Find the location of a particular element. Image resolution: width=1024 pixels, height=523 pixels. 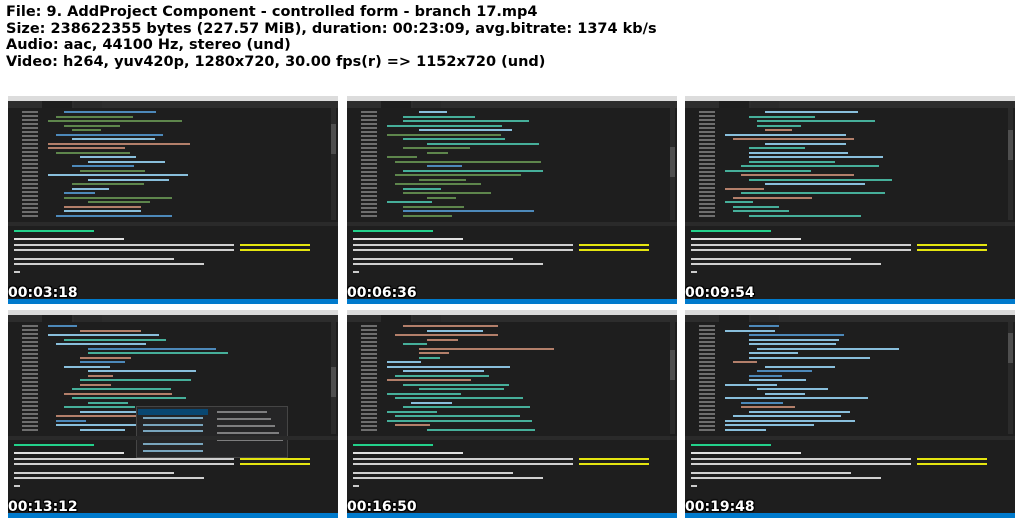

audio-info-line: Audio: aac, 44100 Hz, stereo (und) is located at coordinates (148, 45).